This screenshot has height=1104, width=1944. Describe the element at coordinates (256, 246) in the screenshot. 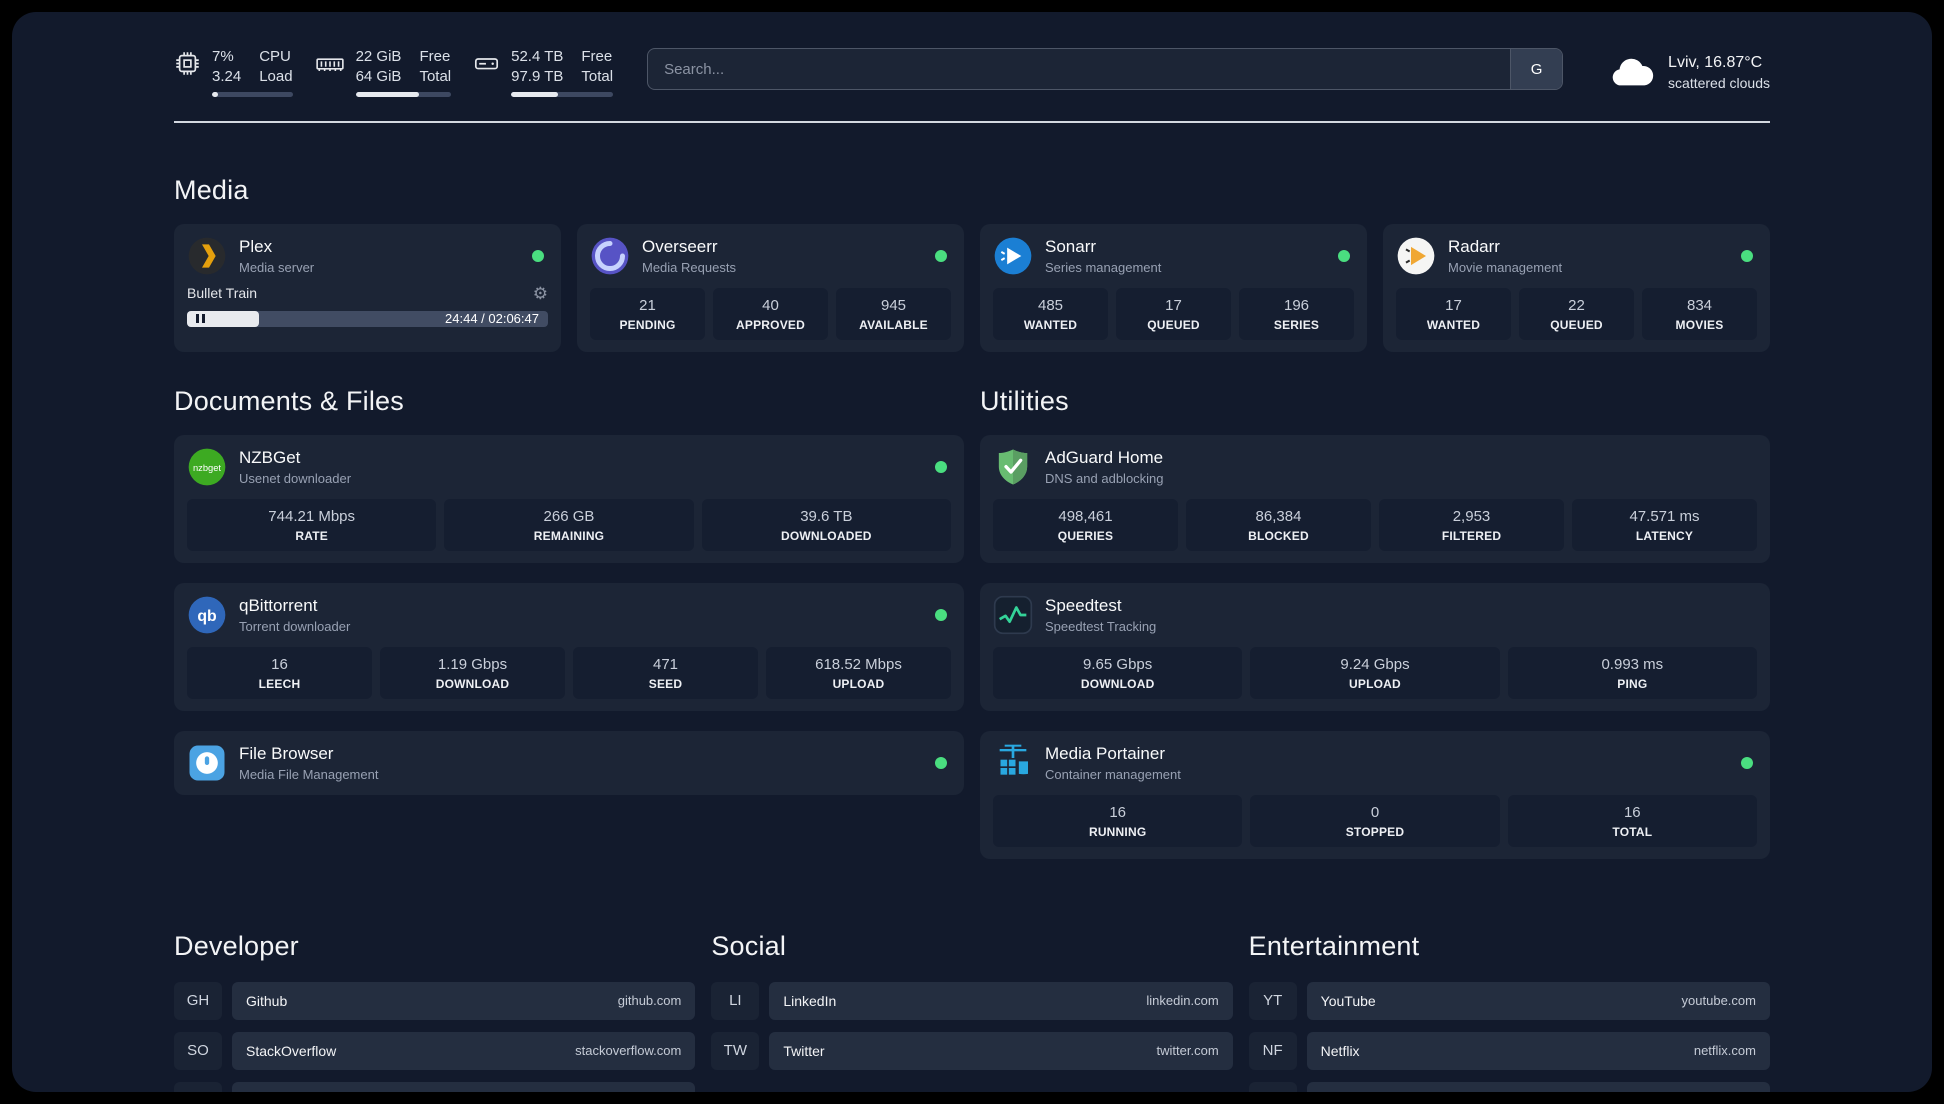

I see `service-name: Plex` at that location.